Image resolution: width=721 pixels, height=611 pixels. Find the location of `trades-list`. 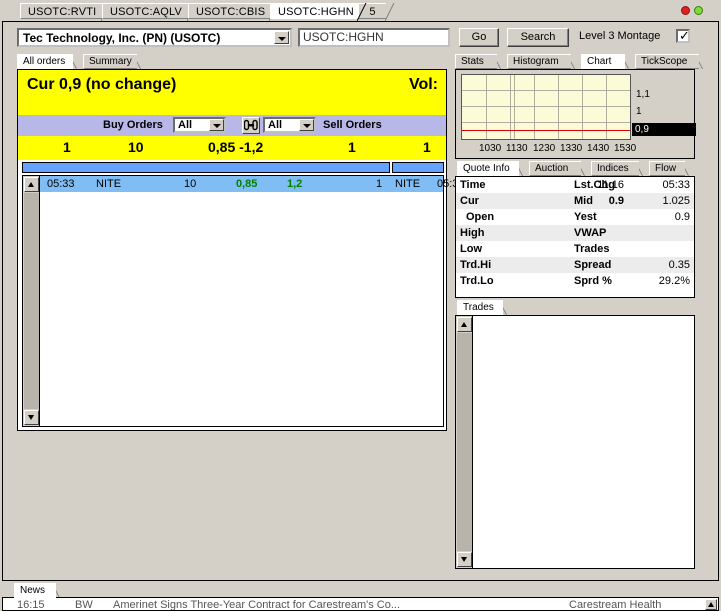

trades-list is located at coordinates (575, 442).